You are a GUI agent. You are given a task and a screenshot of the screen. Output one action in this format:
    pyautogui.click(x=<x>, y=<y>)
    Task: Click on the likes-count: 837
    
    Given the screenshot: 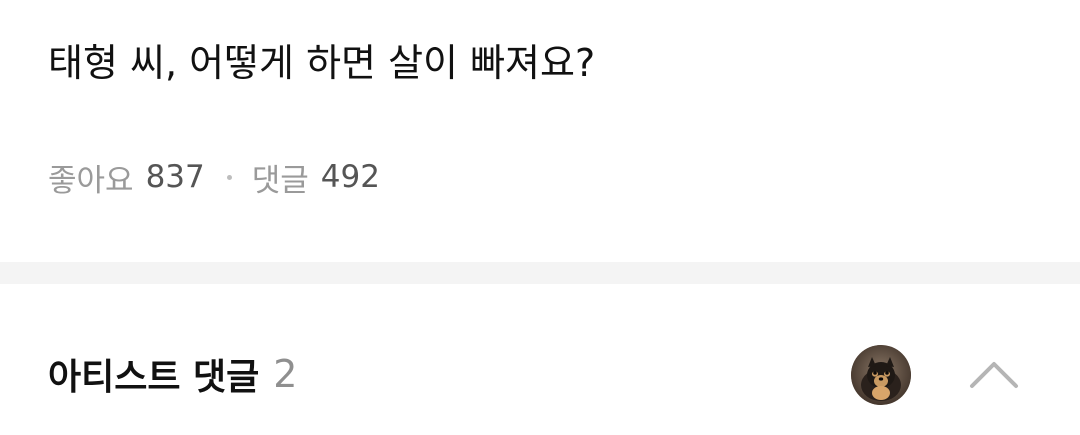 What is the action you would take?
    pyautogui.click(x=175, y=177)
    